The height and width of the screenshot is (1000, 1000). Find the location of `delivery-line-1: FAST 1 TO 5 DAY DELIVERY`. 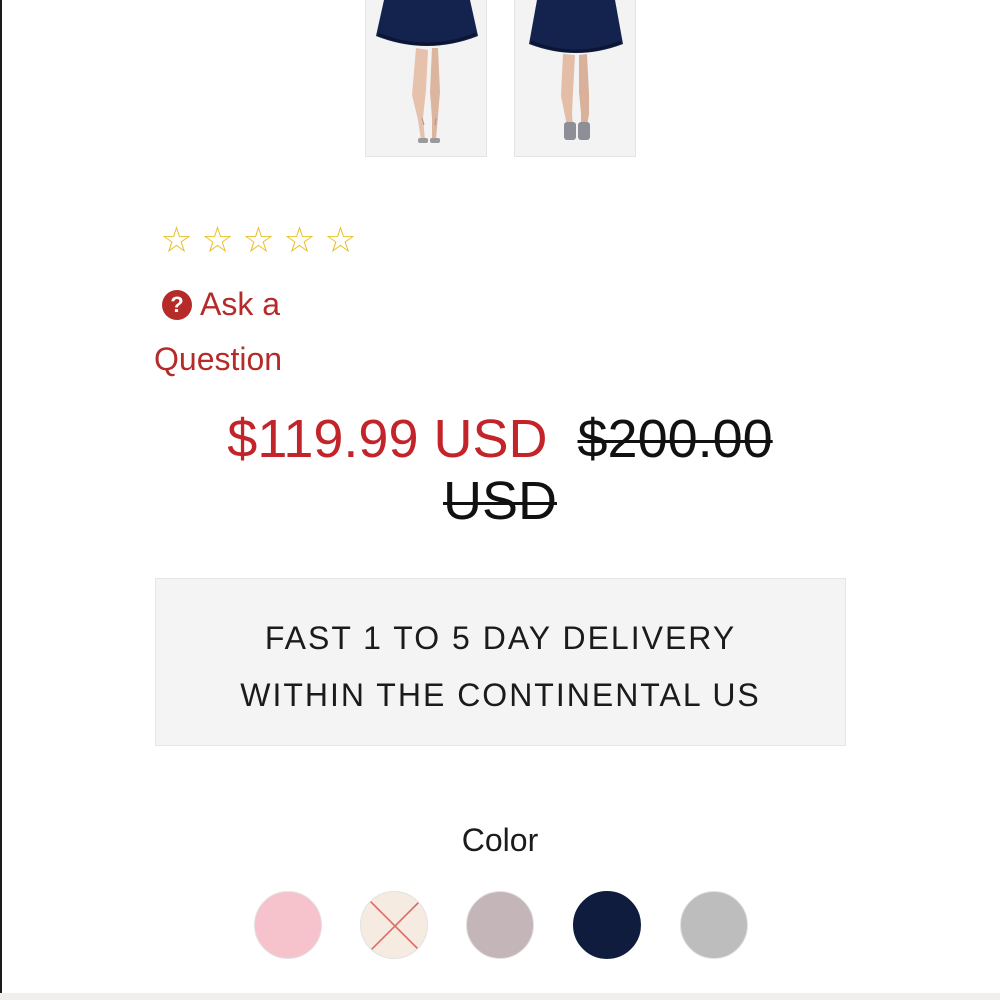

delivery-line-1: FAST 1 TO 5 DAY DELIVERY is located at coordinates (500, 638).